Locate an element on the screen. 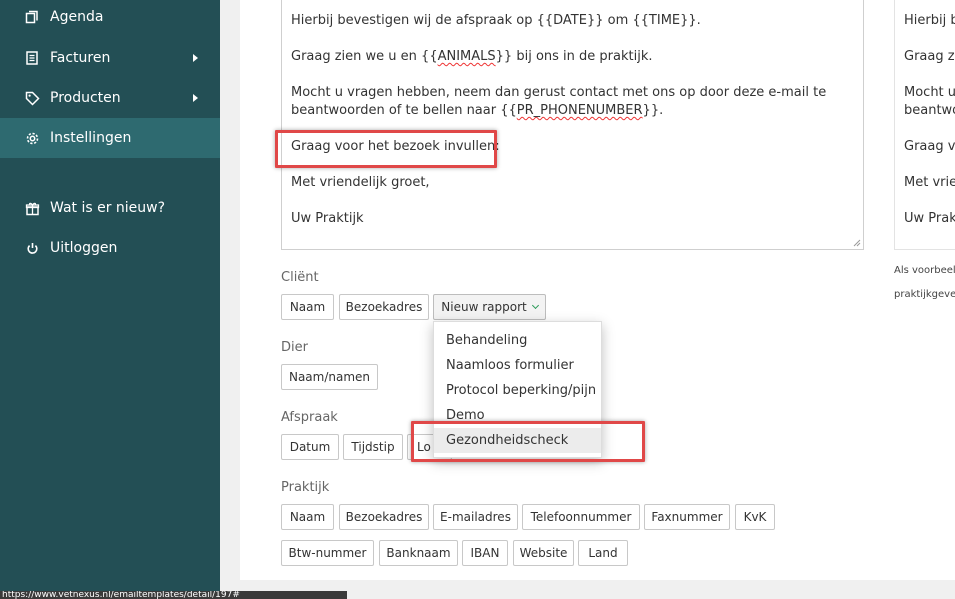 Image resolution: width=955 pixels, height=599 pixels. chip-praktijk-btw: Btw-nummer is located at coordinates (327, 553).